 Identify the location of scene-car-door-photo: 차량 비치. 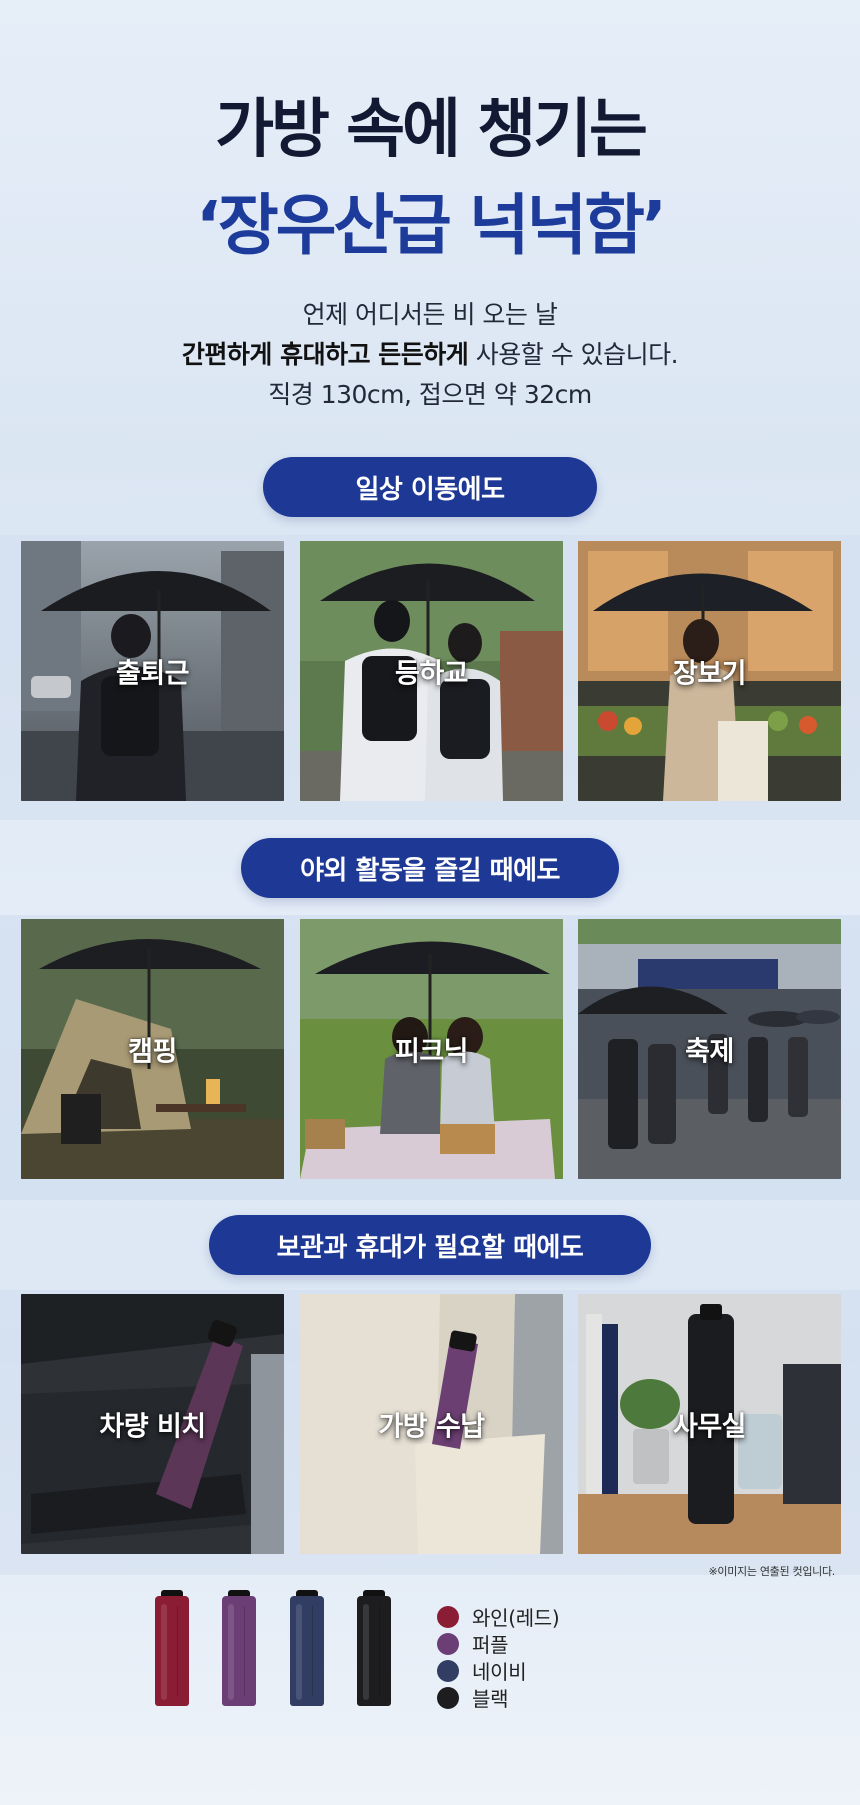
(152, 1424).